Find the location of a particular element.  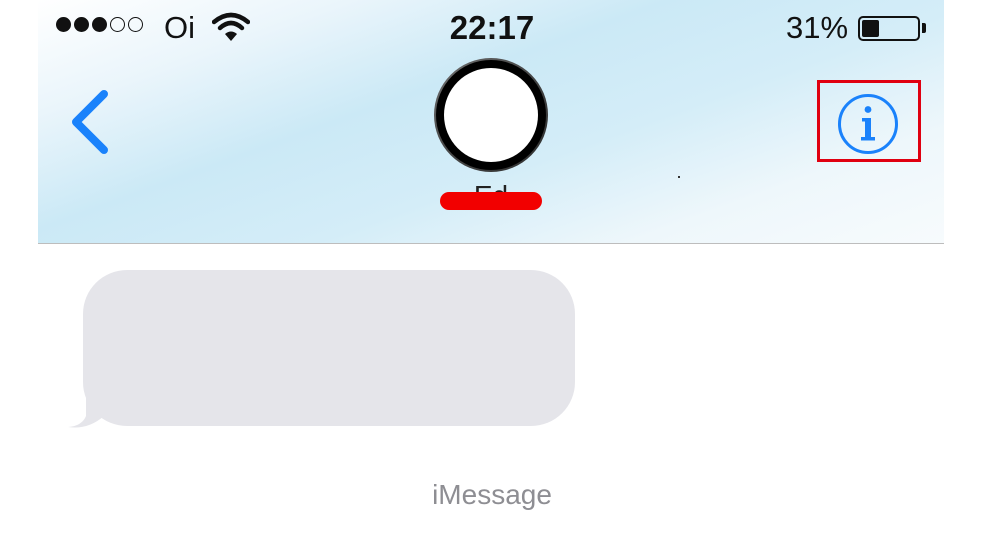

status-bar: Oi 22:17 31% is located at coordinates (492, 28).